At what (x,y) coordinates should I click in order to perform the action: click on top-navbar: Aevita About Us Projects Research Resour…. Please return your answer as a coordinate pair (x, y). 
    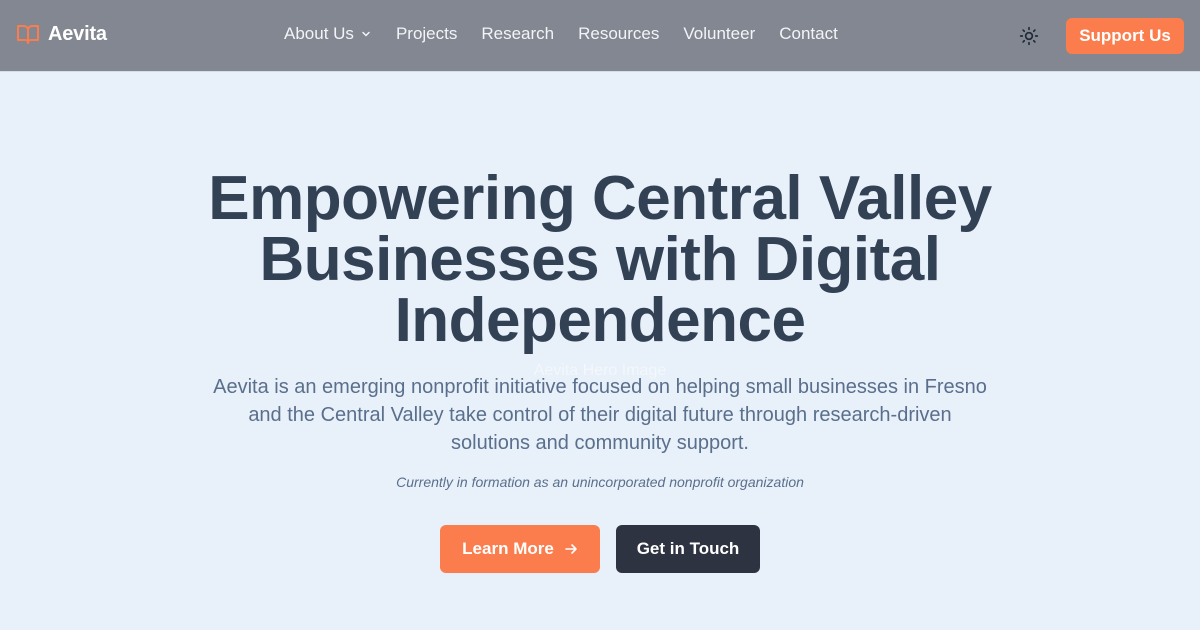
    Looking at the image, I should click on (600, 36).